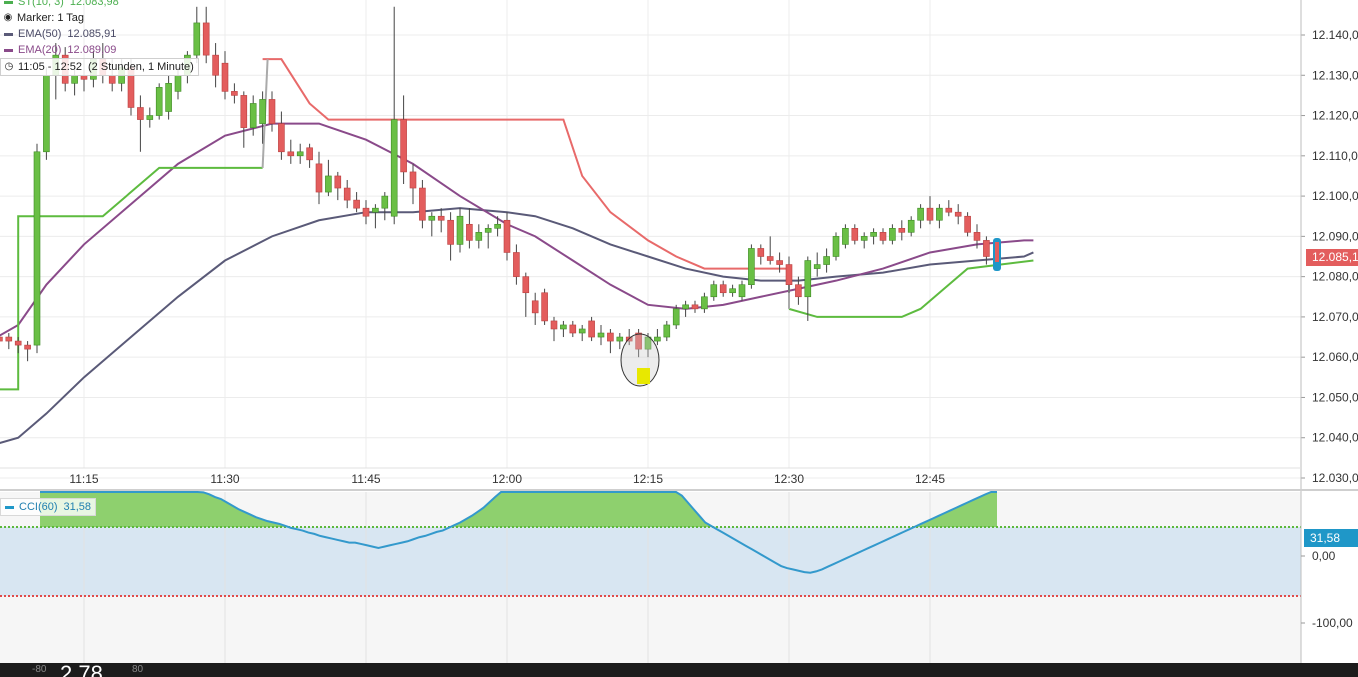 The width and height of the screenshot is (1358, 677). I want to click on st-swatch, so click(8, 2).